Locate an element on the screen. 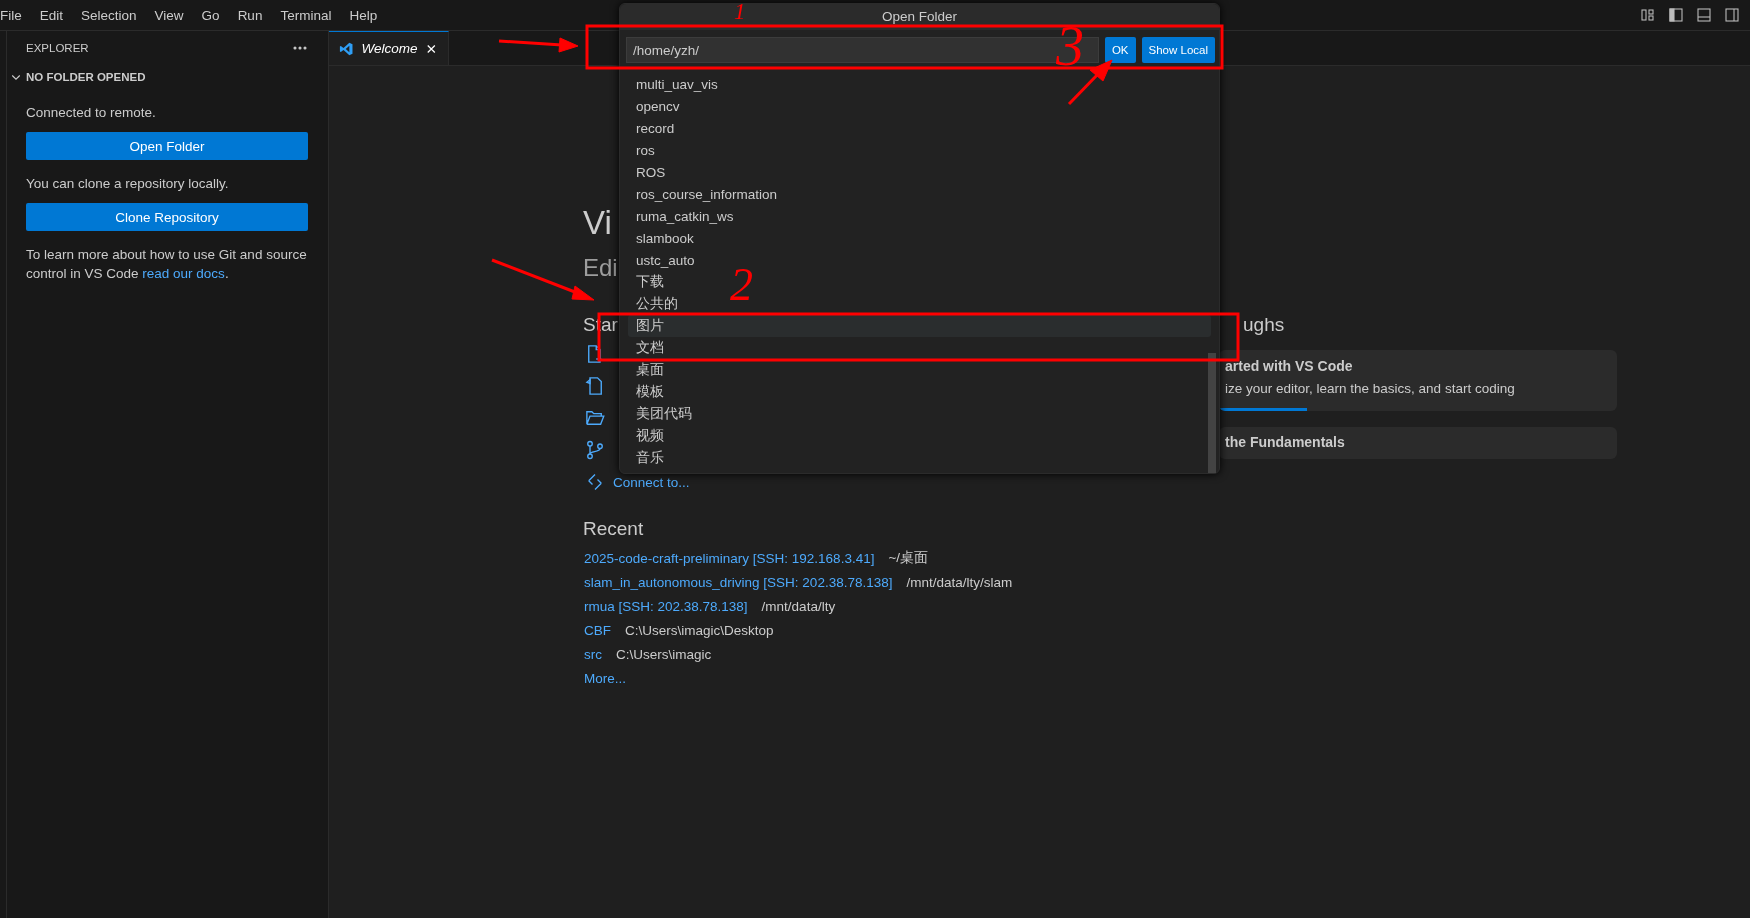 This screenshot has width=1750, height=918. open-folder-button: Open Folder is located at coordinates (167, 146).